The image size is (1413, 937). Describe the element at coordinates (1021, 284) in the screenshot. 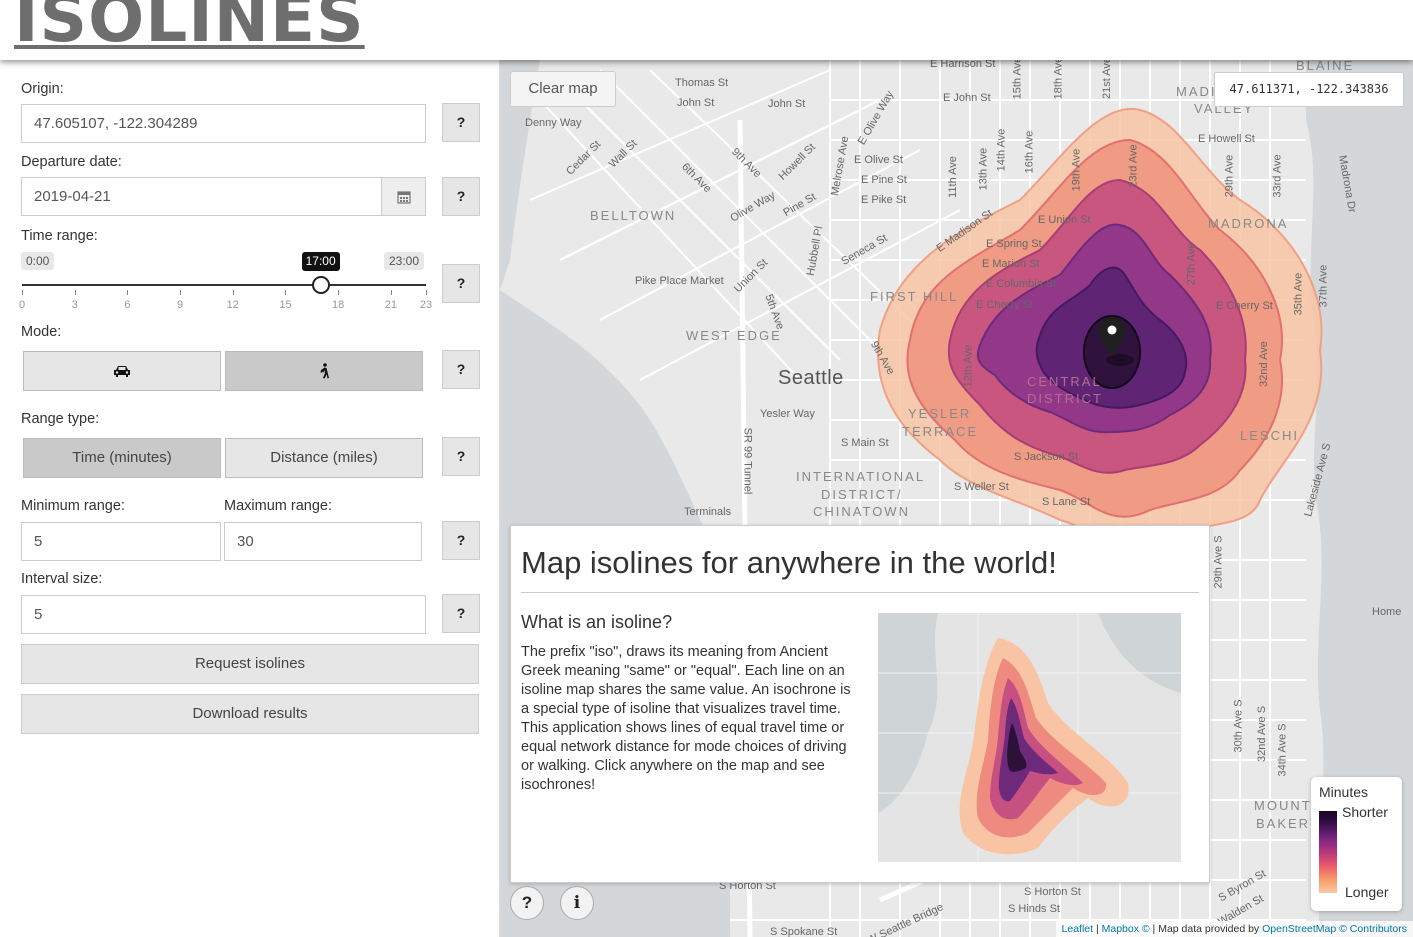

I see `street-label: E Columbia St` at that location.